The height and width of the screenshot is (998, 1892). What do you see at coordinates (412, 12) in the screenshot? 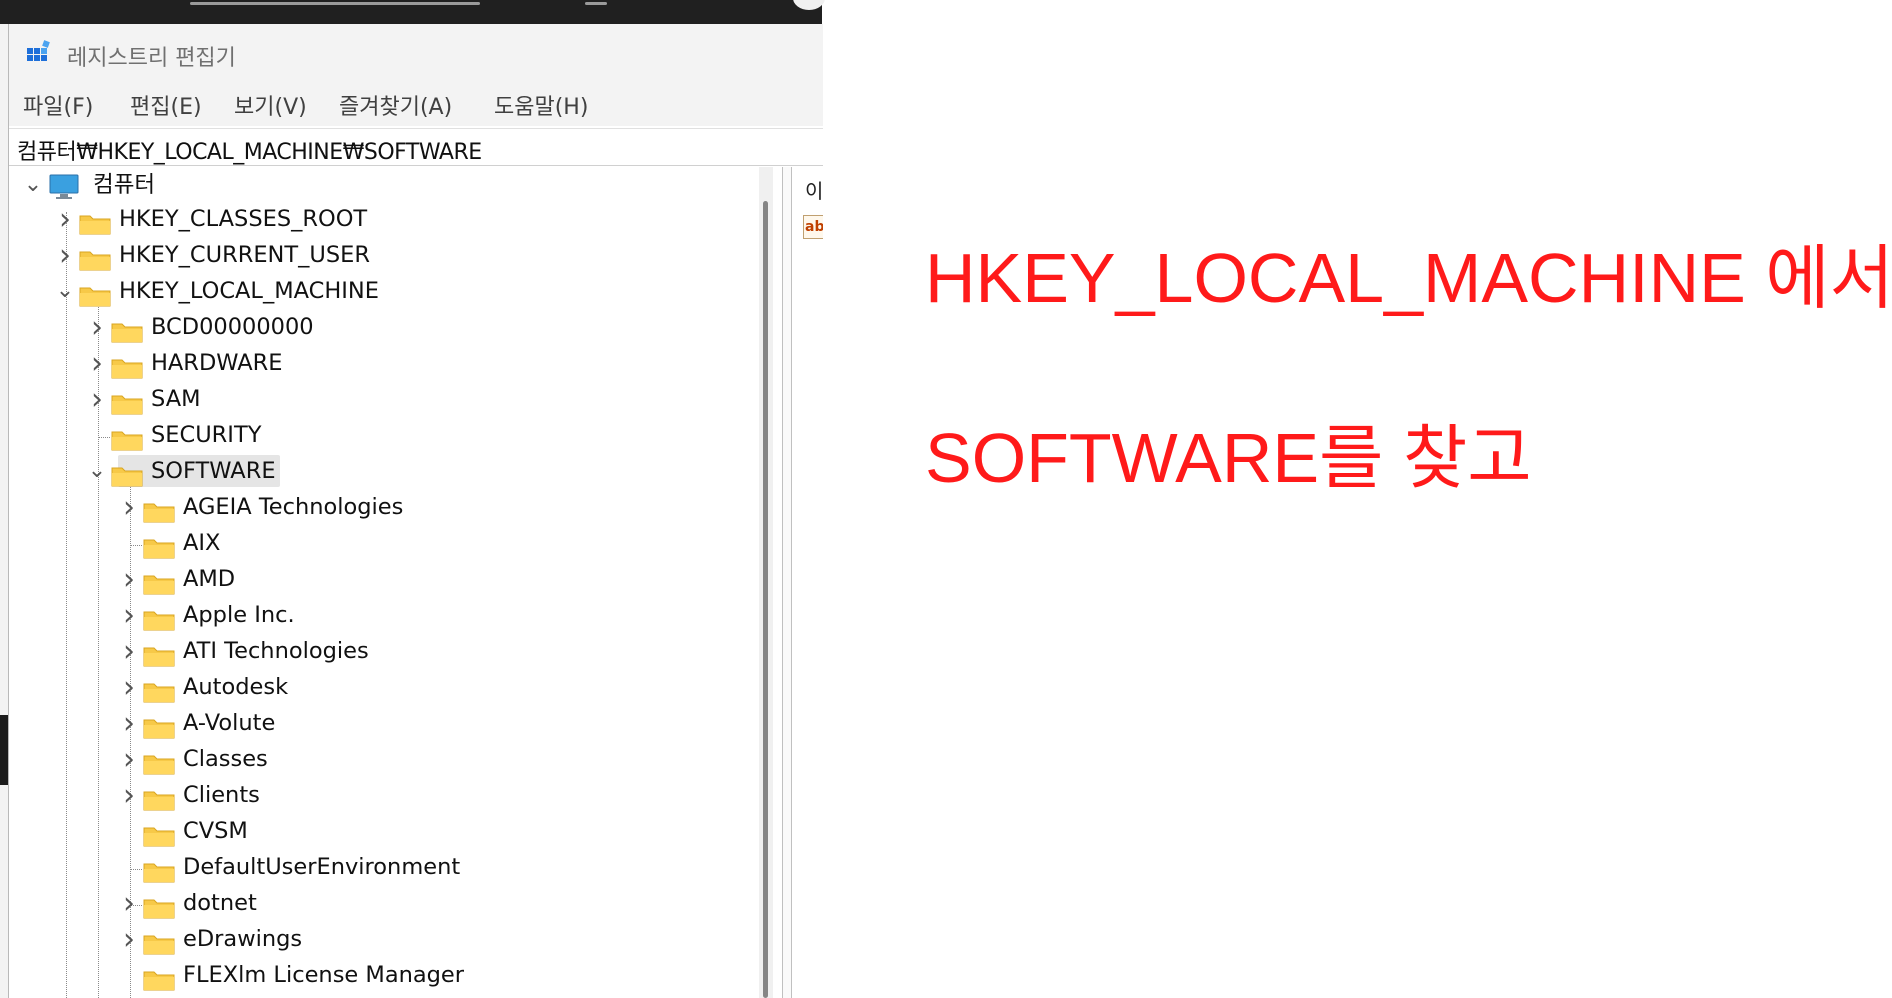
I see `background-taskbar-strip` at bounding box center [412, 12].